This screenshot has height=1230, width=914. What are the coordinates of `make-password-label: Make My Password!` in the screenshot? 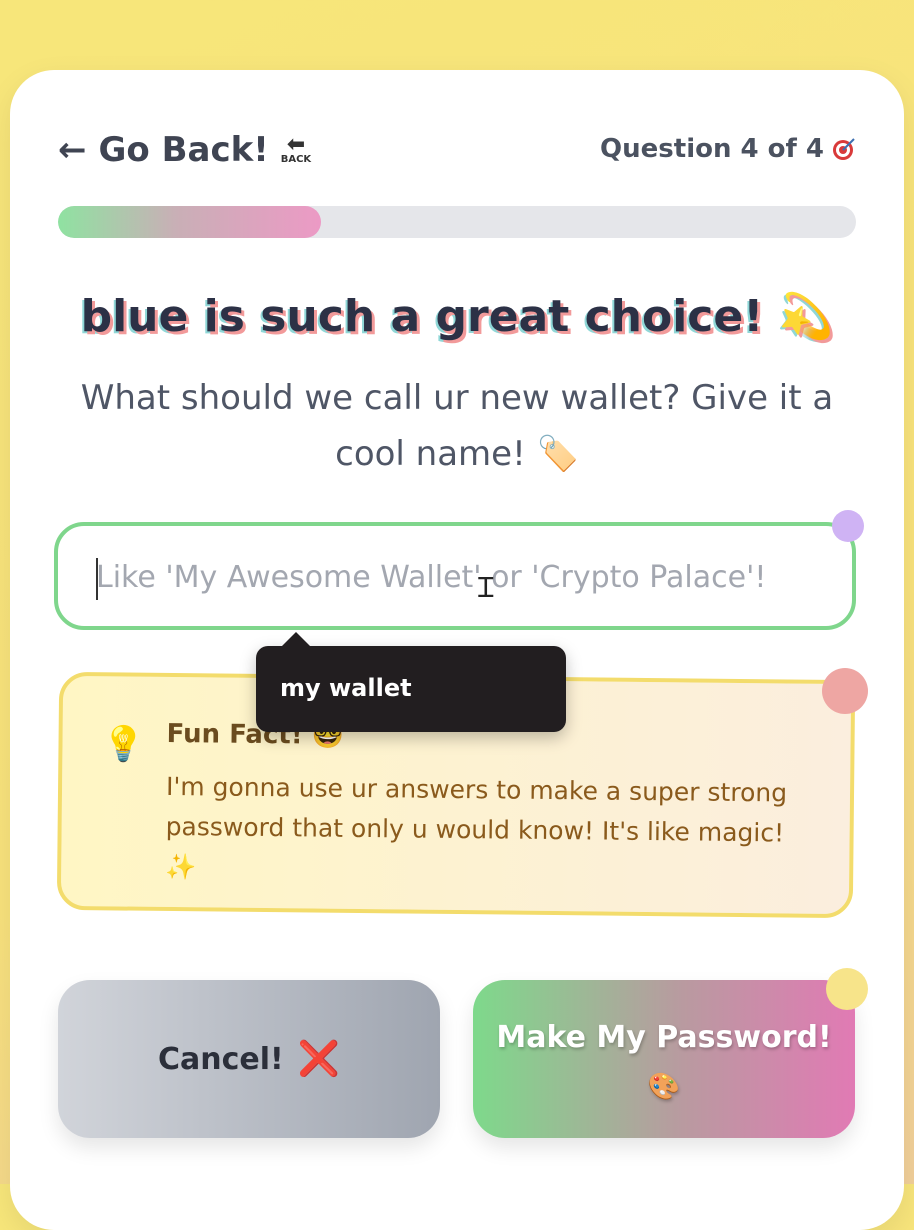 It's located at (664, 1037).